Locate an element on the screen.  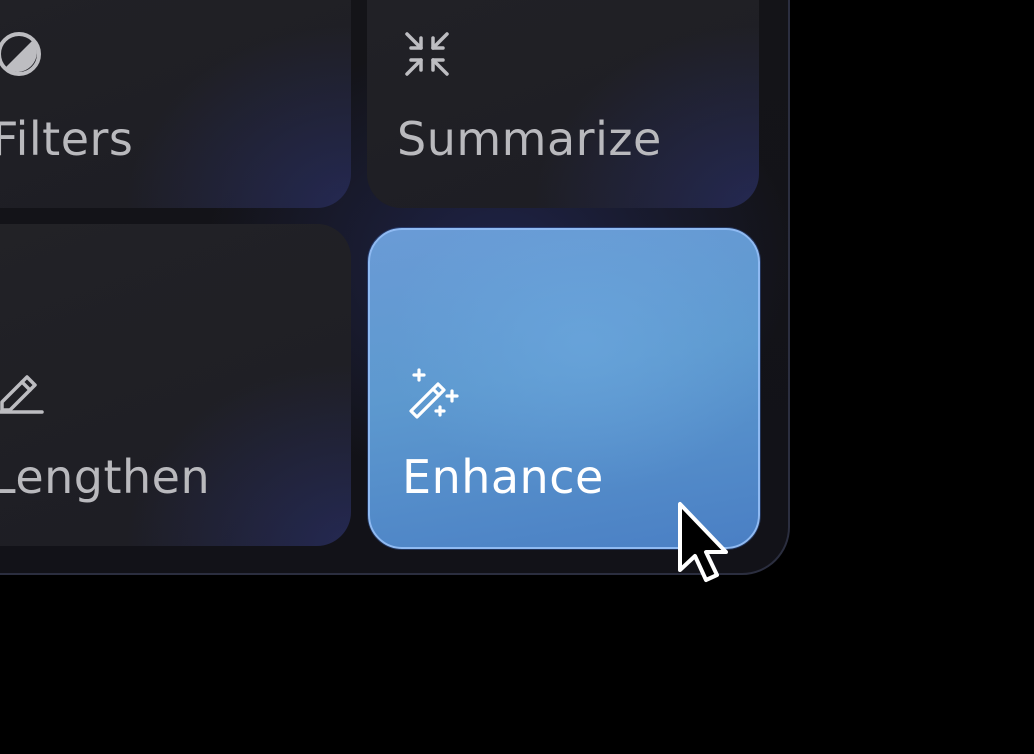
pencil-icon is located at coordinates (22, 394).